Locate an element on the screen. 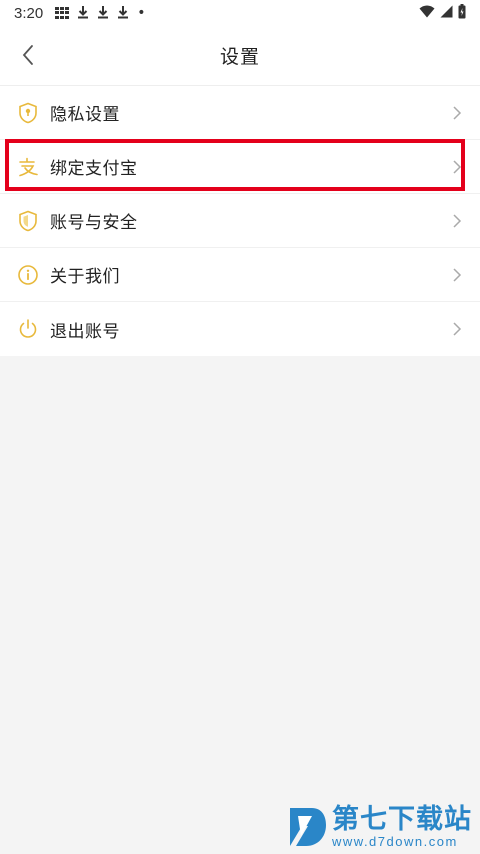 The width and height of the screenshot is (480, 854). menu-item-label: 关于我们 is located at coordinates (85, 277).